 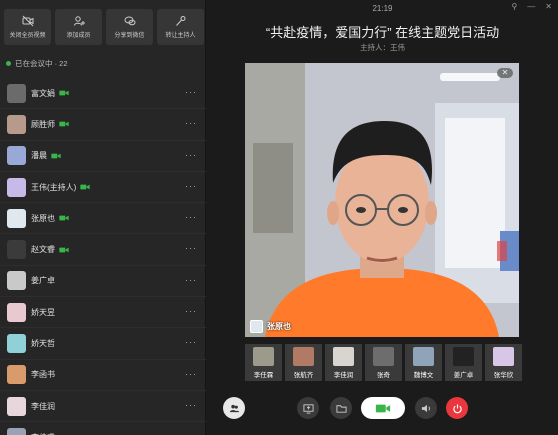 What do you see at coordinates (43, 312) in the screenshot?
I see `participant-name: 娇天昱` at bounding box center [43, 312].